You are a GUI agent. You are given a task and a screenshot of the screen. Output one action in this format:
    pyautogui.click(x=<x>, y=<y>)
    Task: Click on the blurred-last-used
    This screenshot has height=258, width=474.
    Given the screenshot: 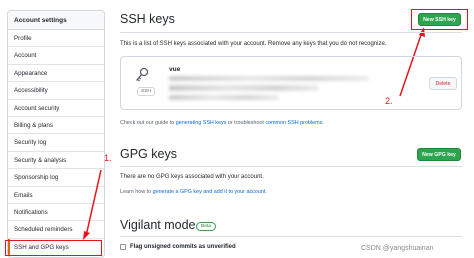 What is the action you would take?
    pyautogui.click(x=224, y=97)
    